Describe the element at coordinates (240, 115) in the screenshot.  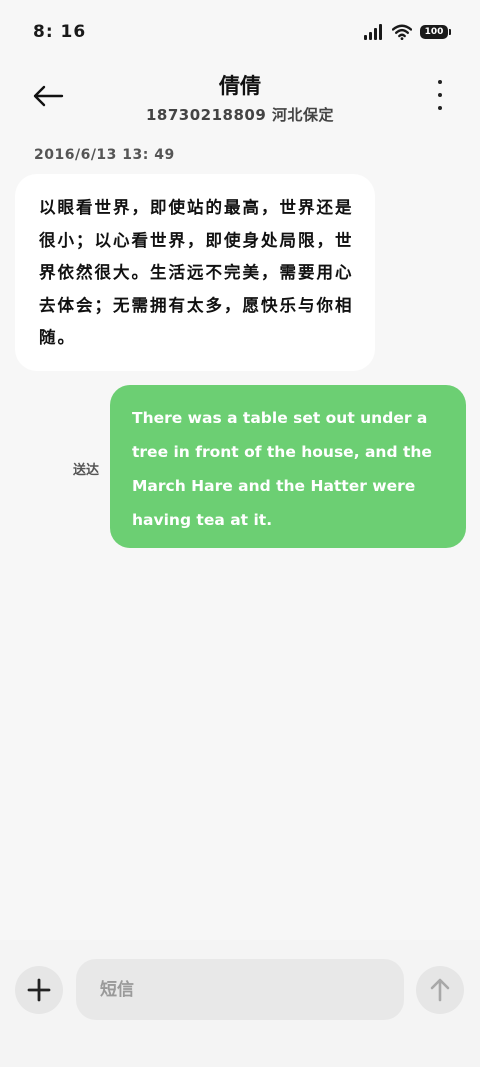
I see `contact-subtitle: 18730218809 河北保定` at that location.